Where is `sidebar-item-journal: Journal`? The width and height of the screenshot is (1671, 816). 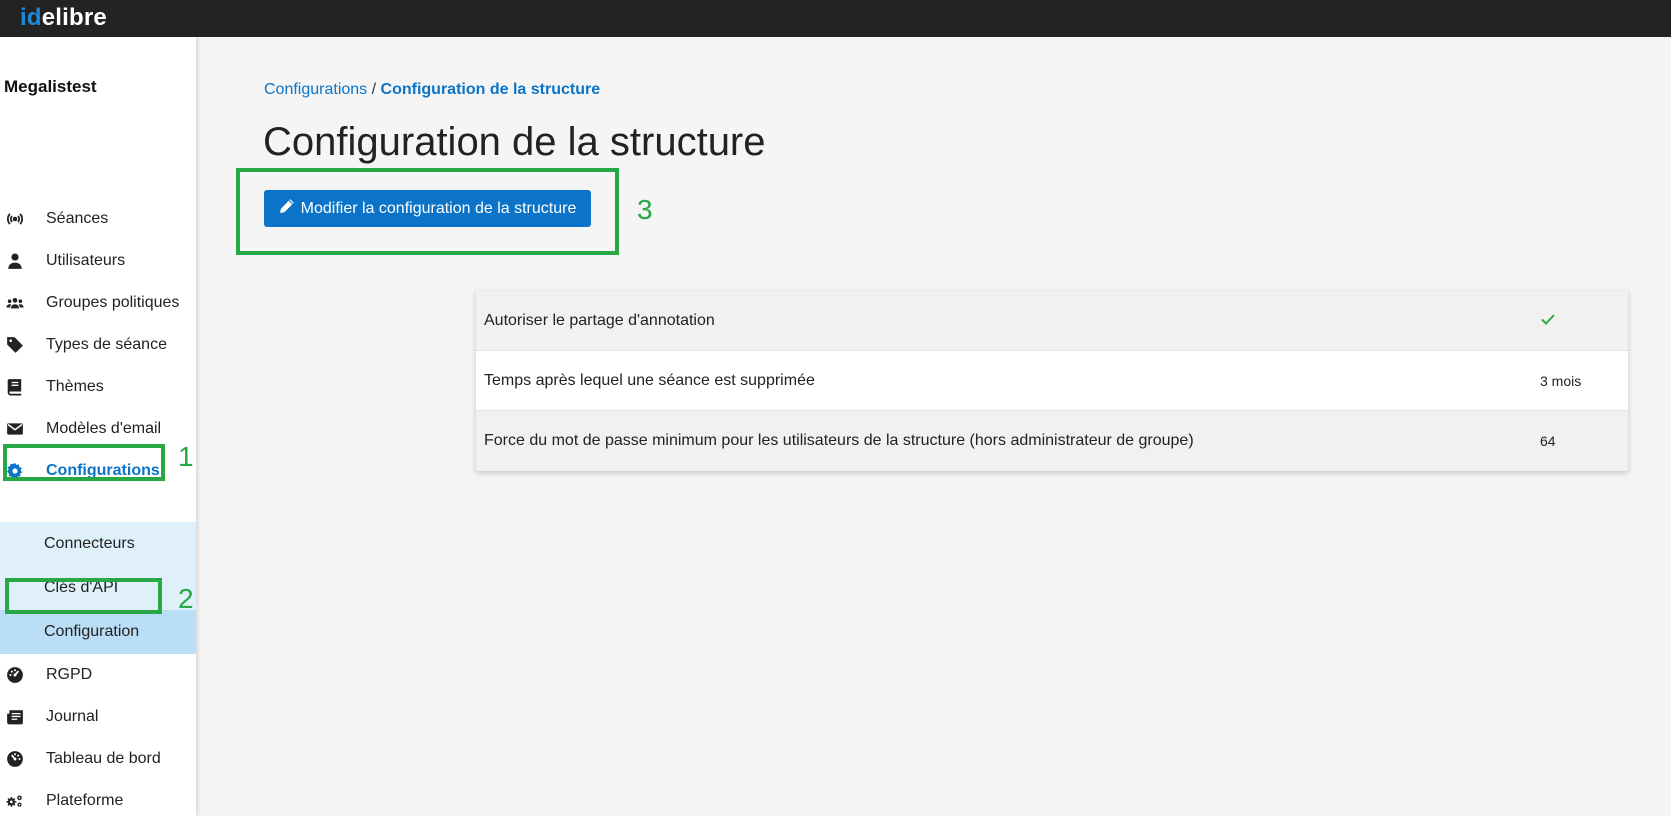
sidebar-item-journal: Journal is located at coordinates (98, 717).